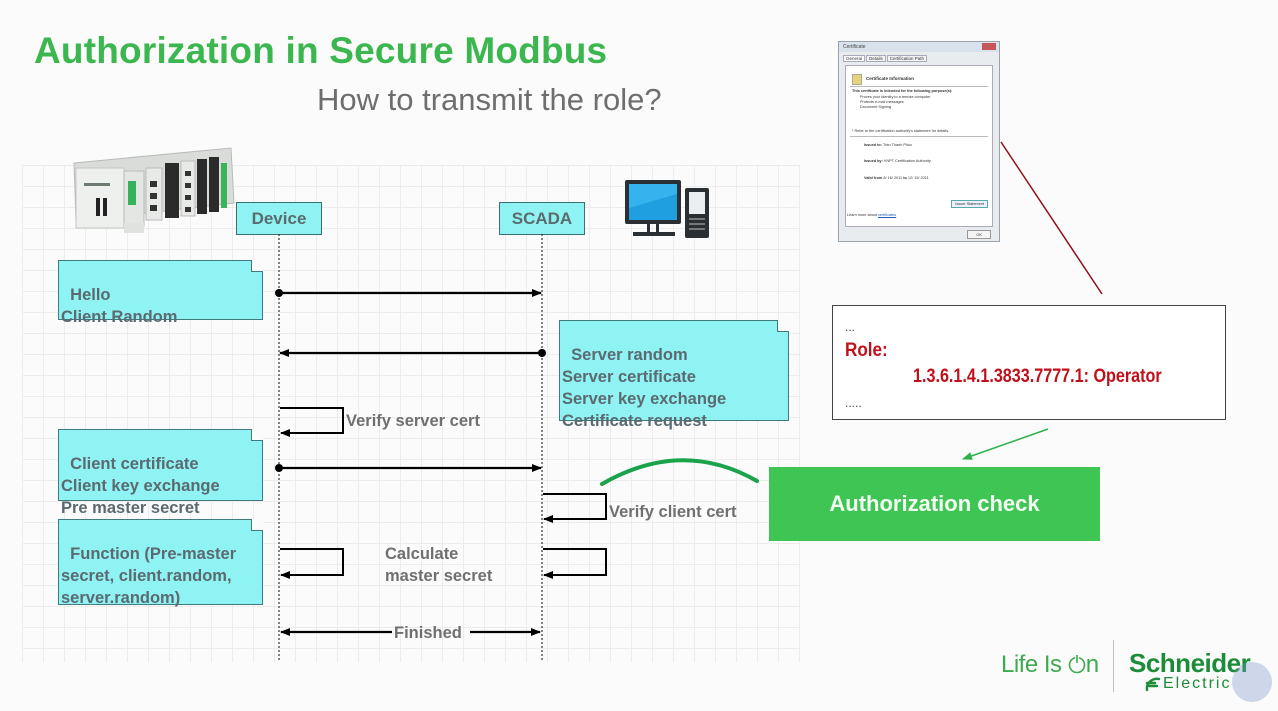 Image resolution: width=1278 pixels, height=711 pixels. Describe the element at coordinates (876, 58) in the screenshot. I see `tab-details: Details` at that location.